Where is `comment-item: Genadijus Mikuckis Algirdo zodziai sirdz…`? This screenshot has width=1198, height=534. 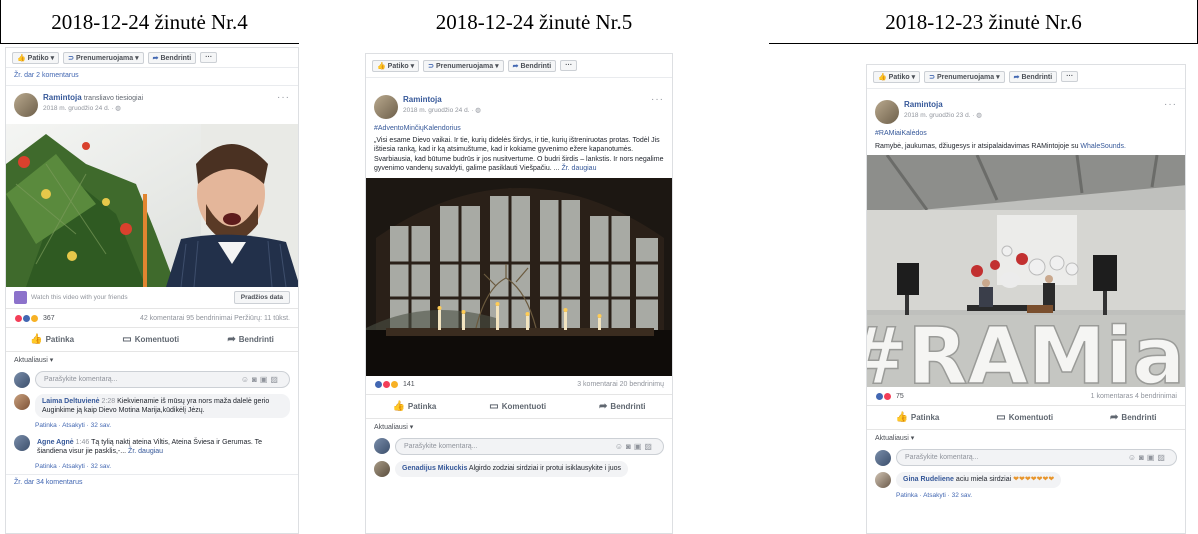 comment-item: Genadijus Mikuckis Algirdo zodziai sirdz… is located at coordinates (519, 469).